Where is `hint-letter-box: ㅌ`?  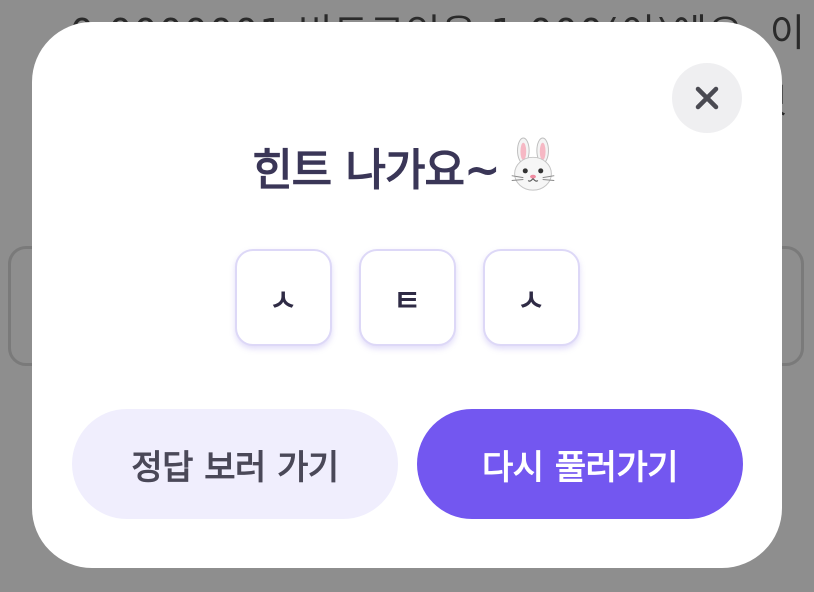 hint-letter-box: ㅌ is located at coordinates (407, 297).